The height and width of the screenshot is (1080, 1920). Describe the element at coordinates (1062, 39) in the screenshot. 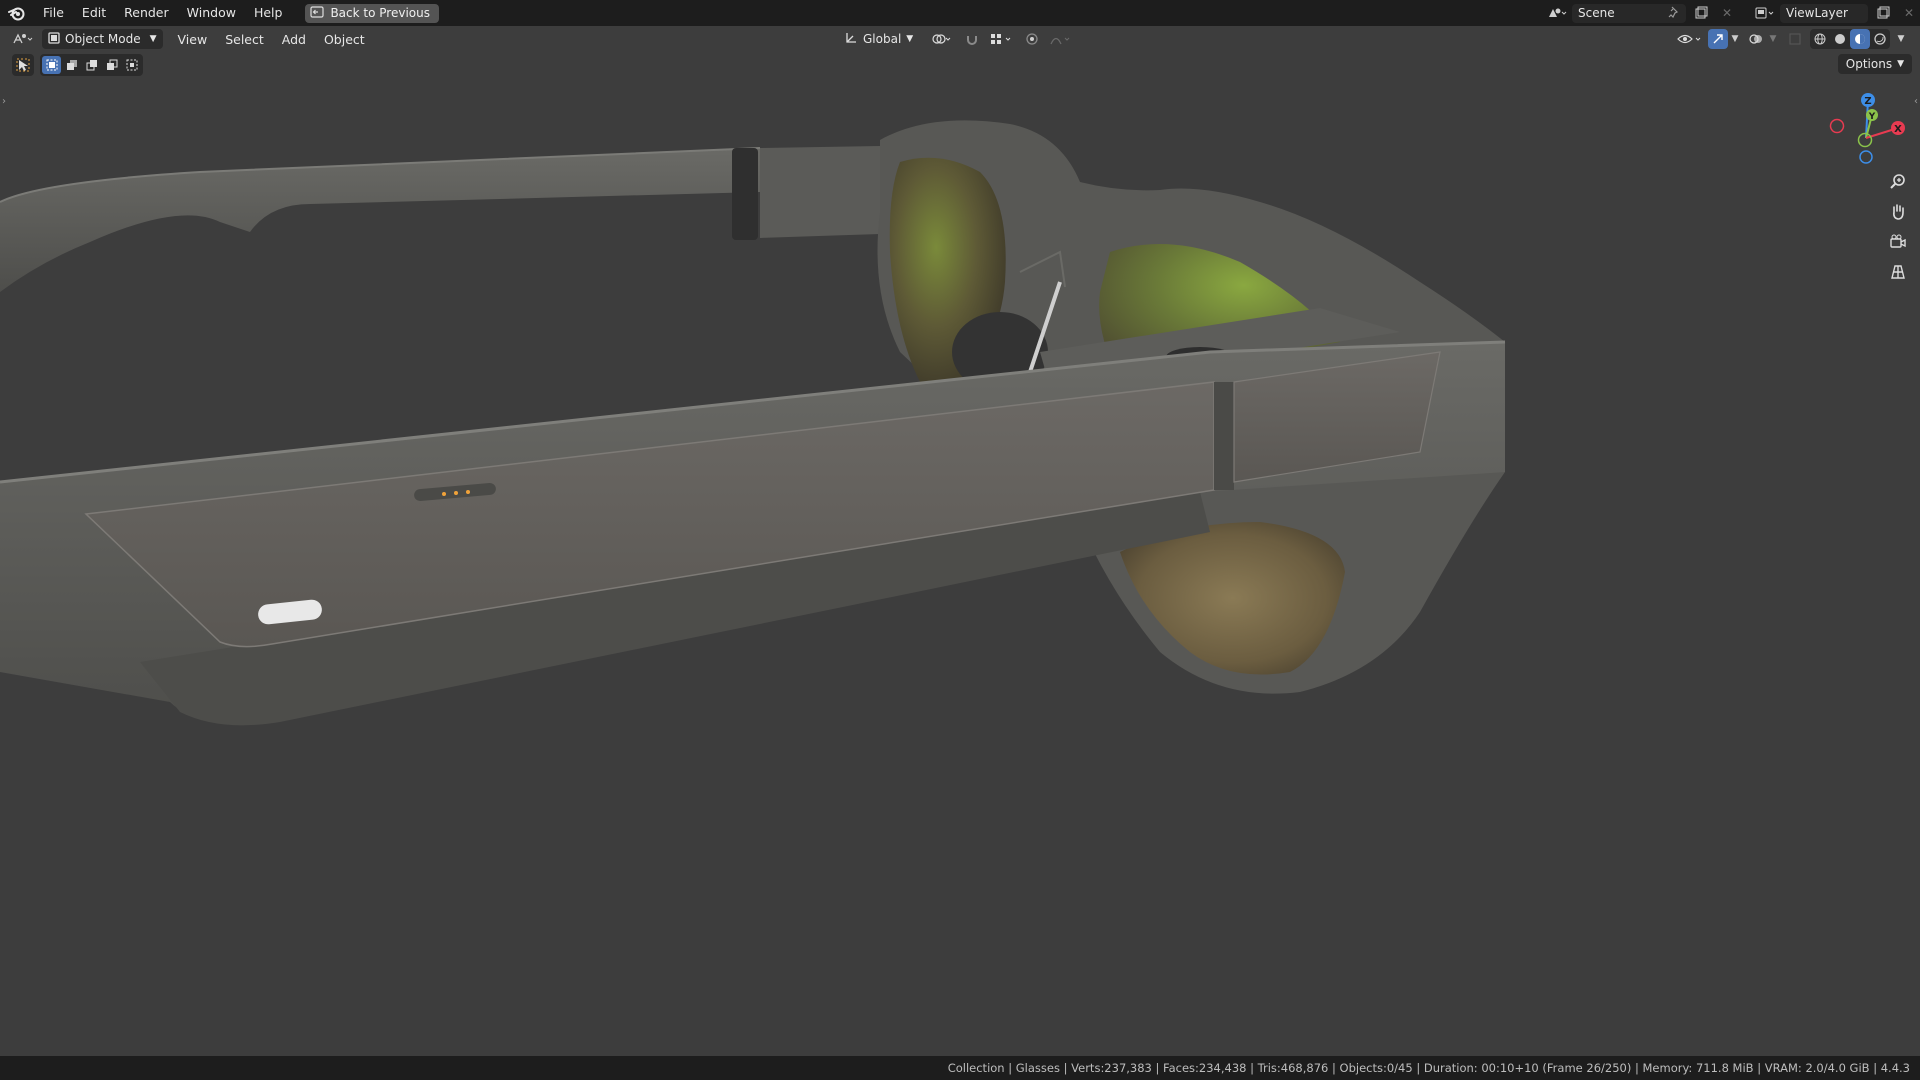

I see `falloff-icon` at that location.